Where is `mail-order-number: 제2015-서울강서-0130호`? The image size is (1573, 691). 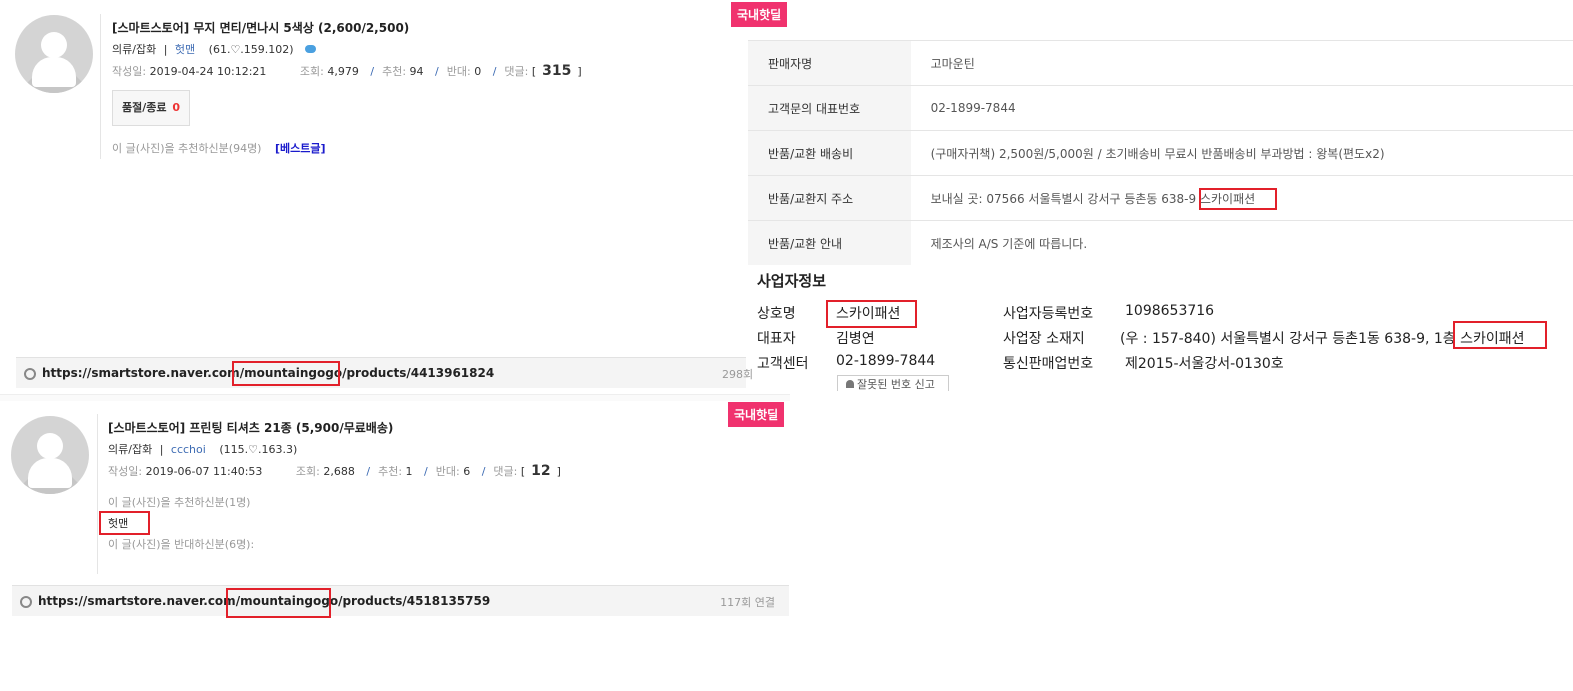 mail-order-number: 제2015-서울강서-0130호 is located at coordinates (1204, 364).